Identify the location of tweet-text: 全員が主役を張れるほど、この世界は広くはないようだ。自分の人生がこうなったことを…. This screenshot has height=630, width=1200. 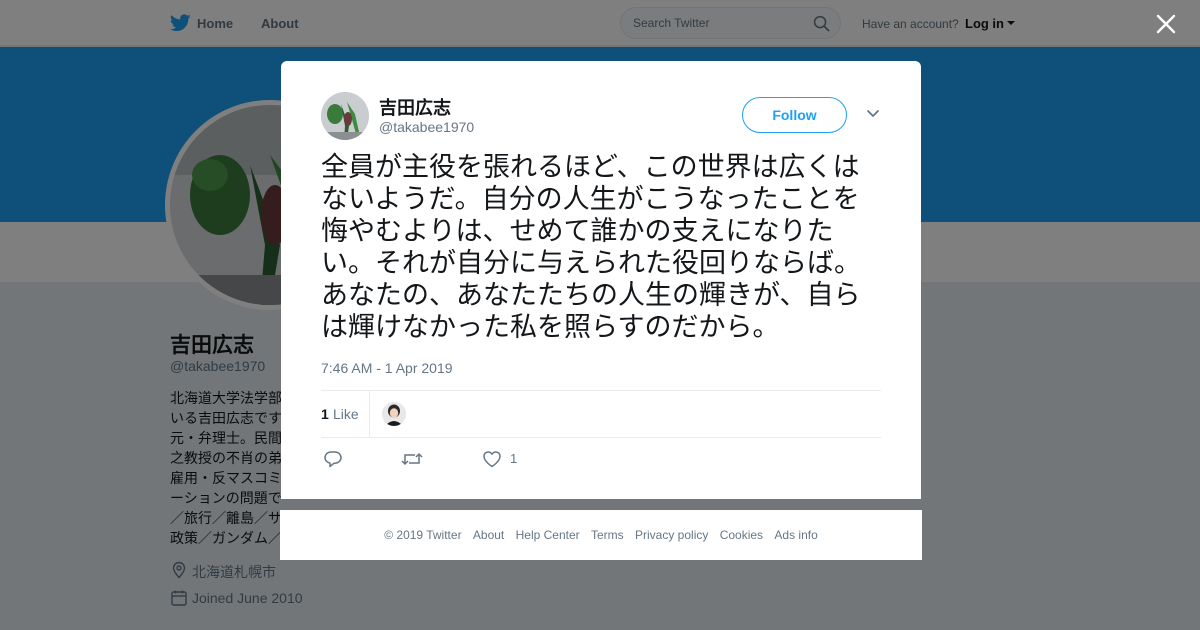
(591, 247).